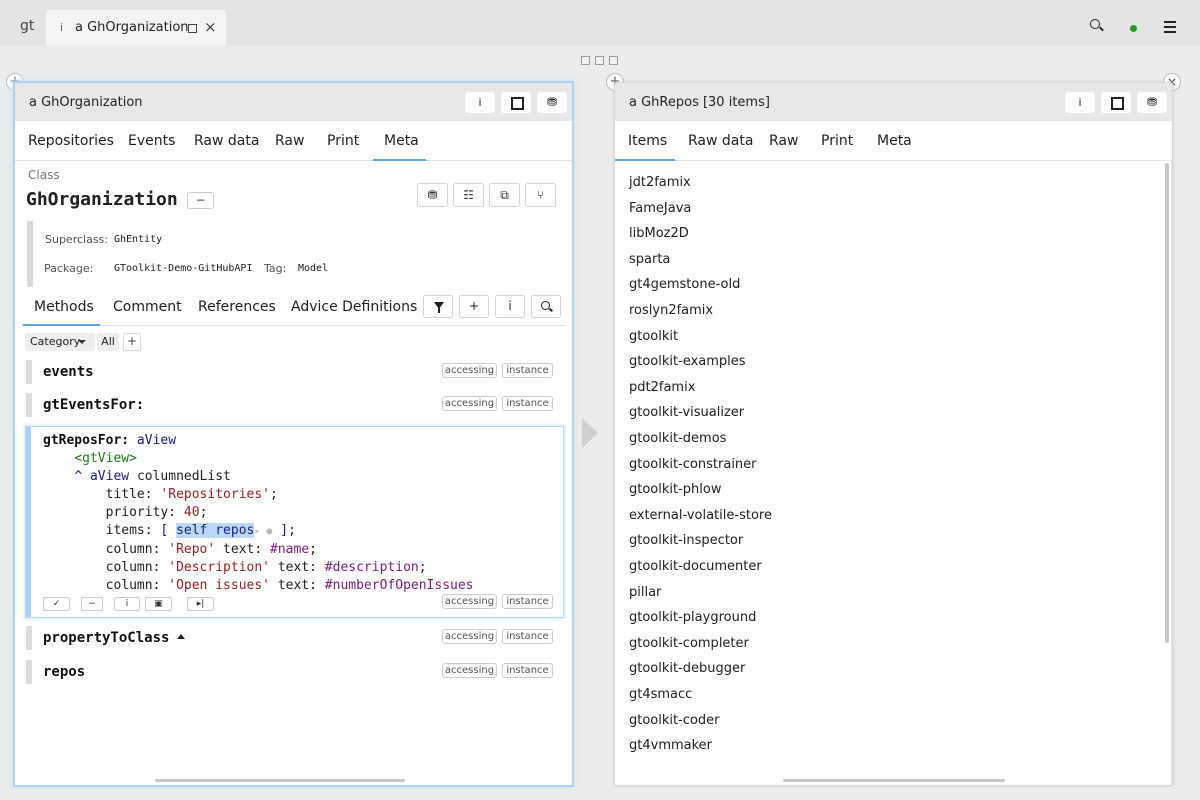 The width and height of the screenshot is (1200, 800). What do you see at coordinates (192, 28) in the screenshot?
I see `maximize-icon` at bounding box center [192, 28].